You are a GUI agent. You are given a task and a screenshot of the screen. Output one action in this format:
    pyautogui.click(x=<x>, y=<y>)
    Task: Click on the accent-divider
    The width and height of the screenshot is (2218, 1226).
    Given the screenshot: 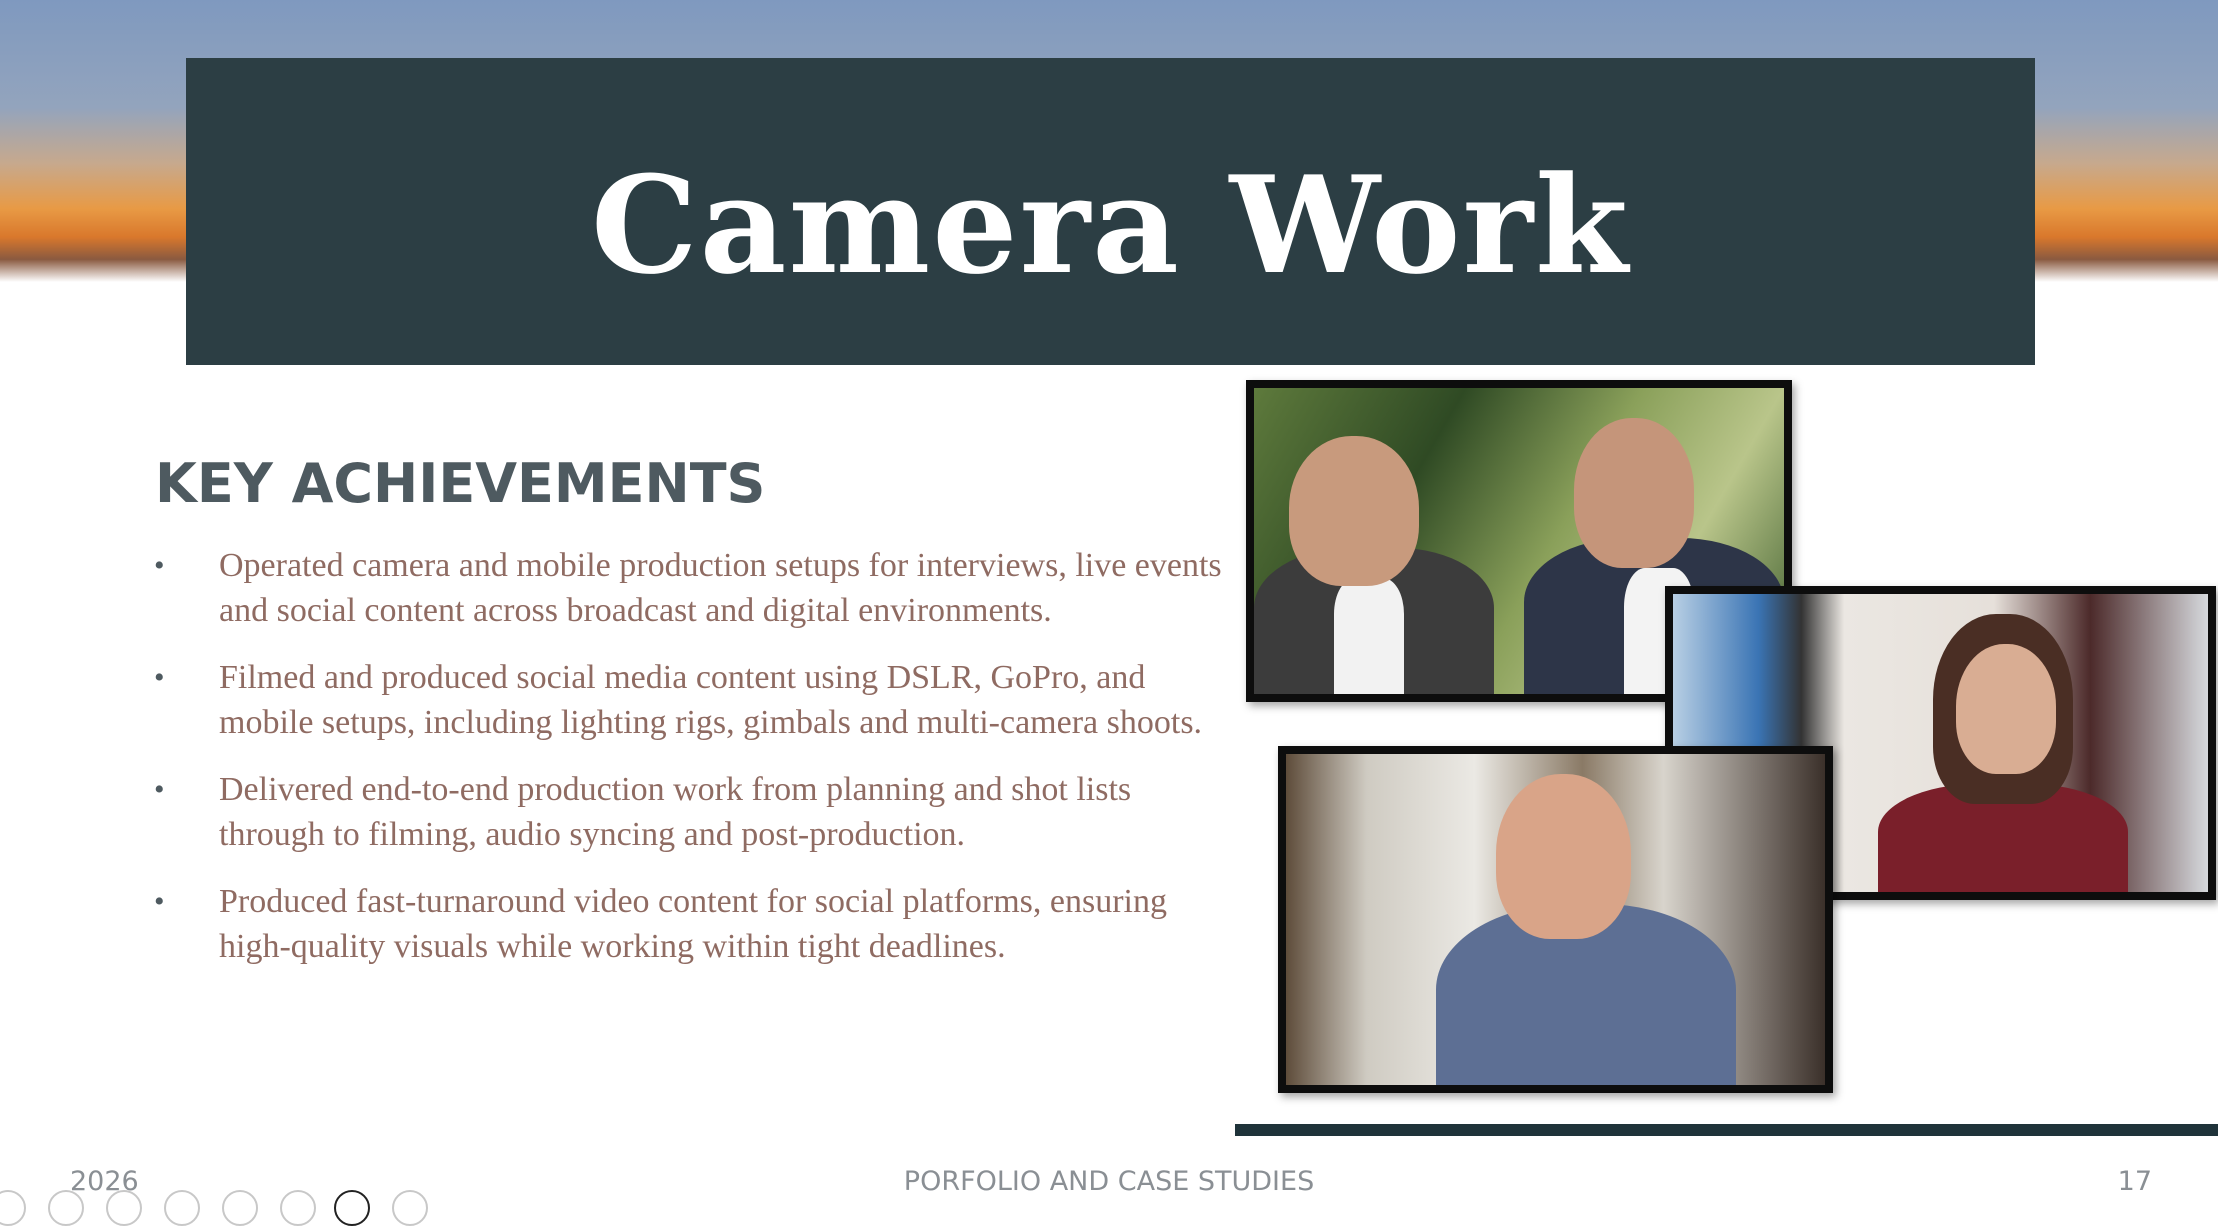 What is the action you would take?
    pyautogui.click(x=1726, y=1130)
    